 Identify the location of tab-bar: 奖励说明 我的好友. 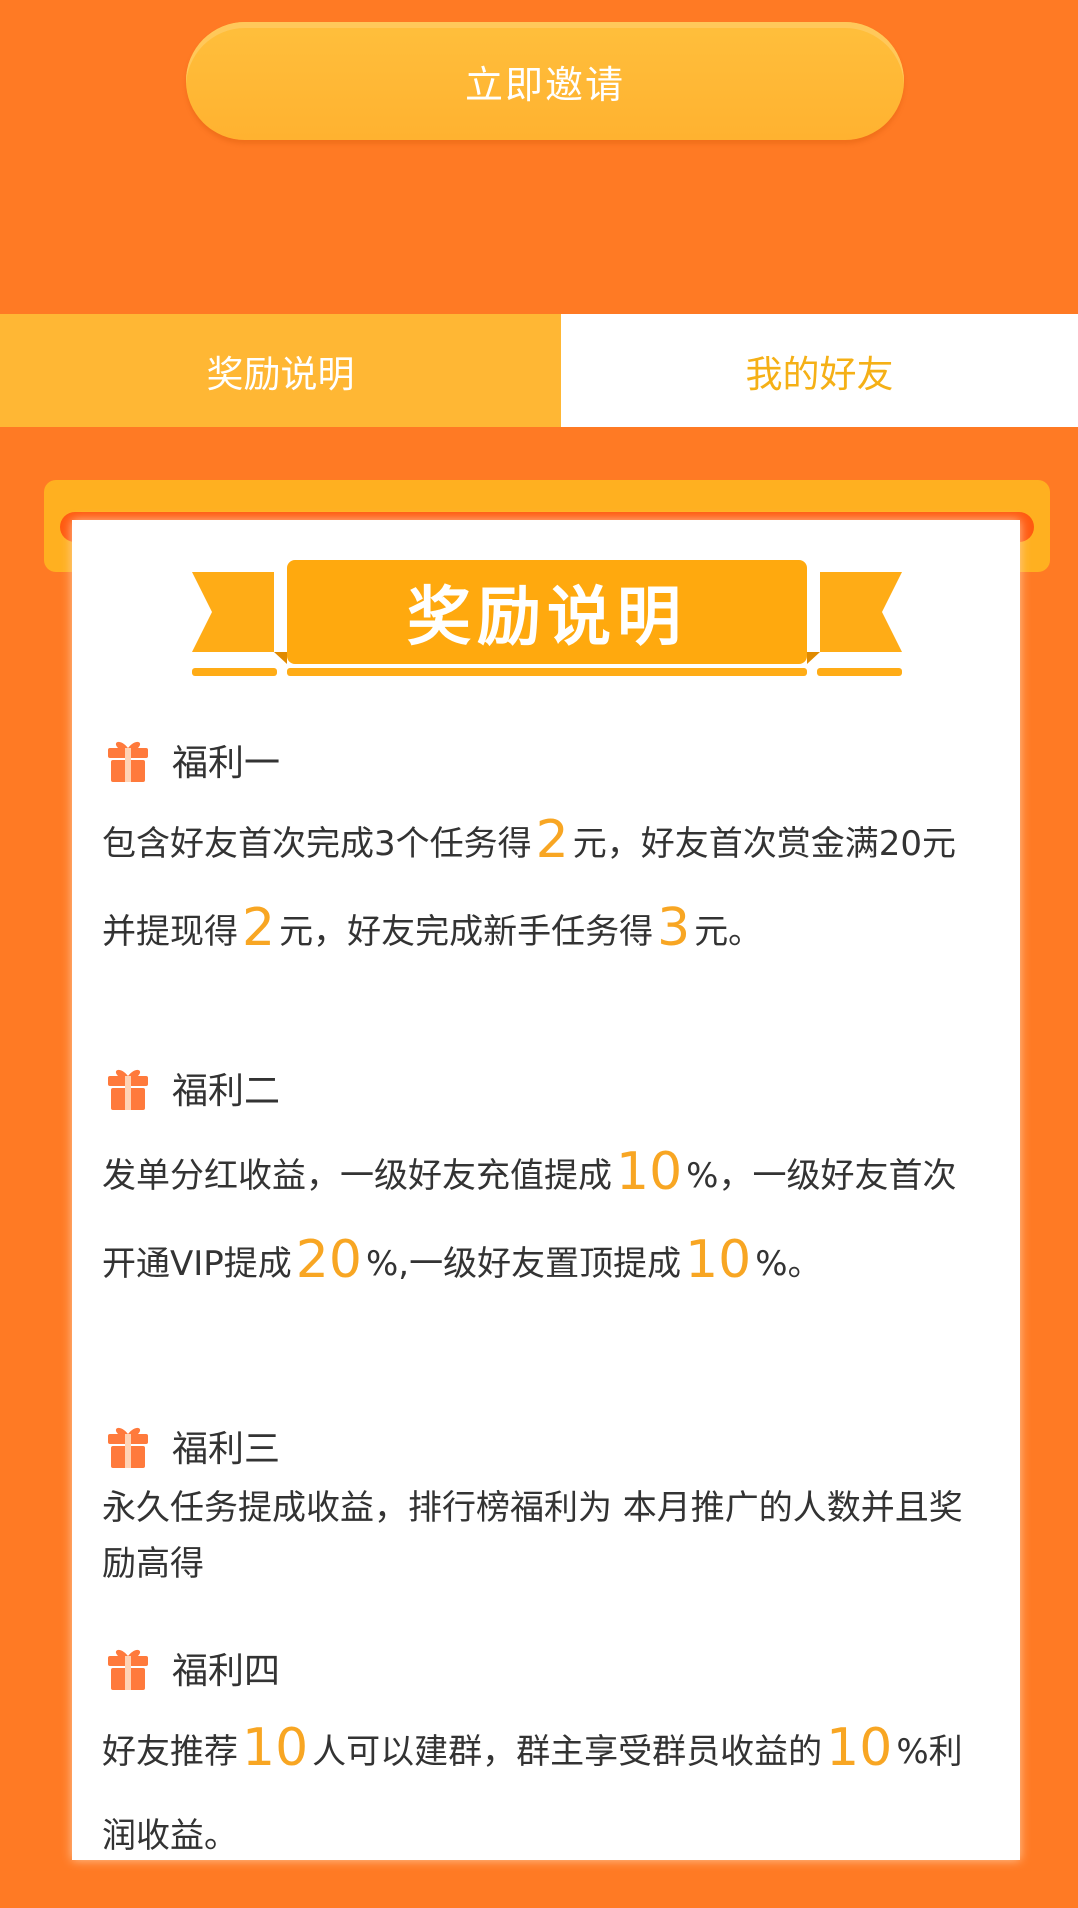
(539, 370).